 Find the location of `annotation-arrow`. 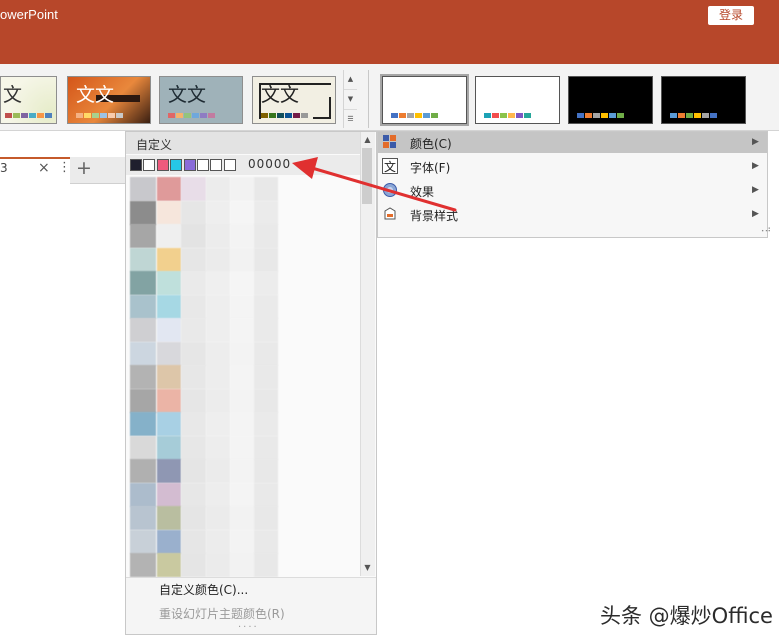

annotation-arrow is located at coordinates (374, 184).